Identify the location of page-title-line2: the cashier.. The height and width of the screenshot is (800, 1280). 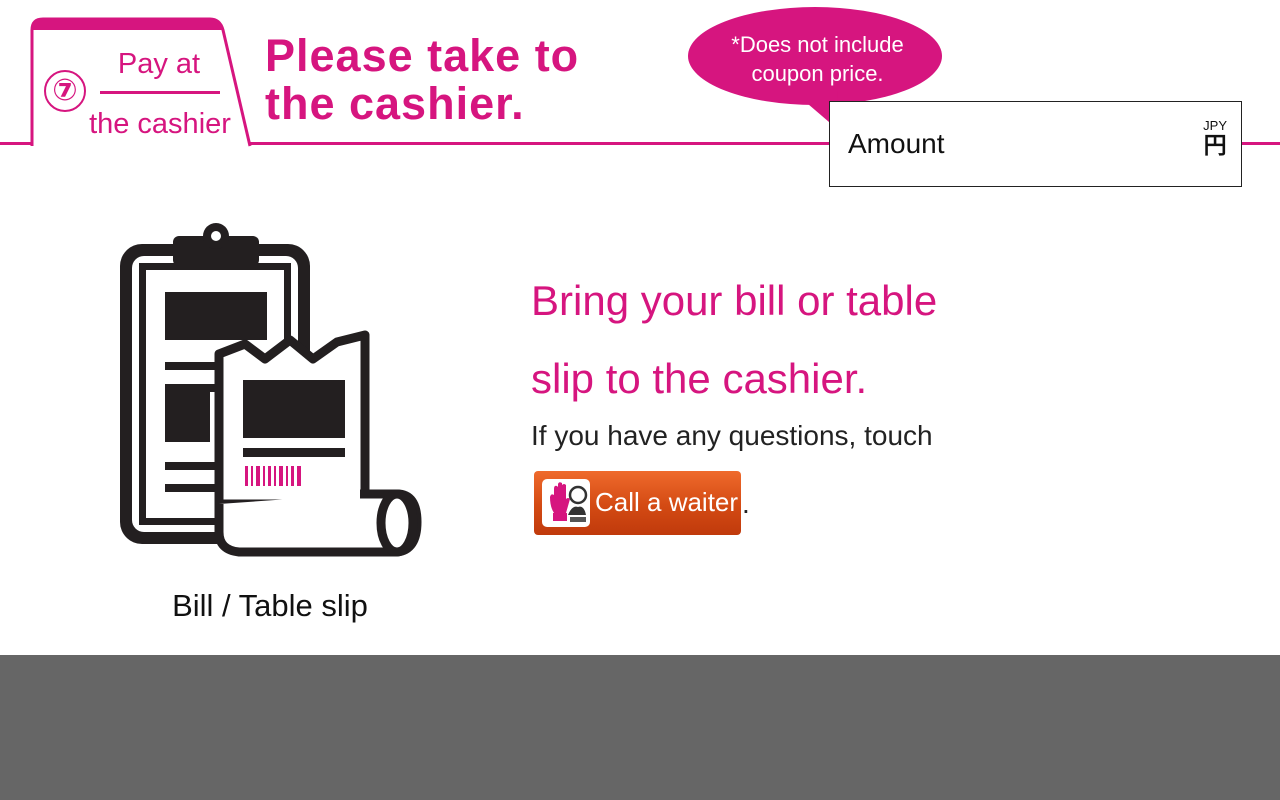
(395, 103).